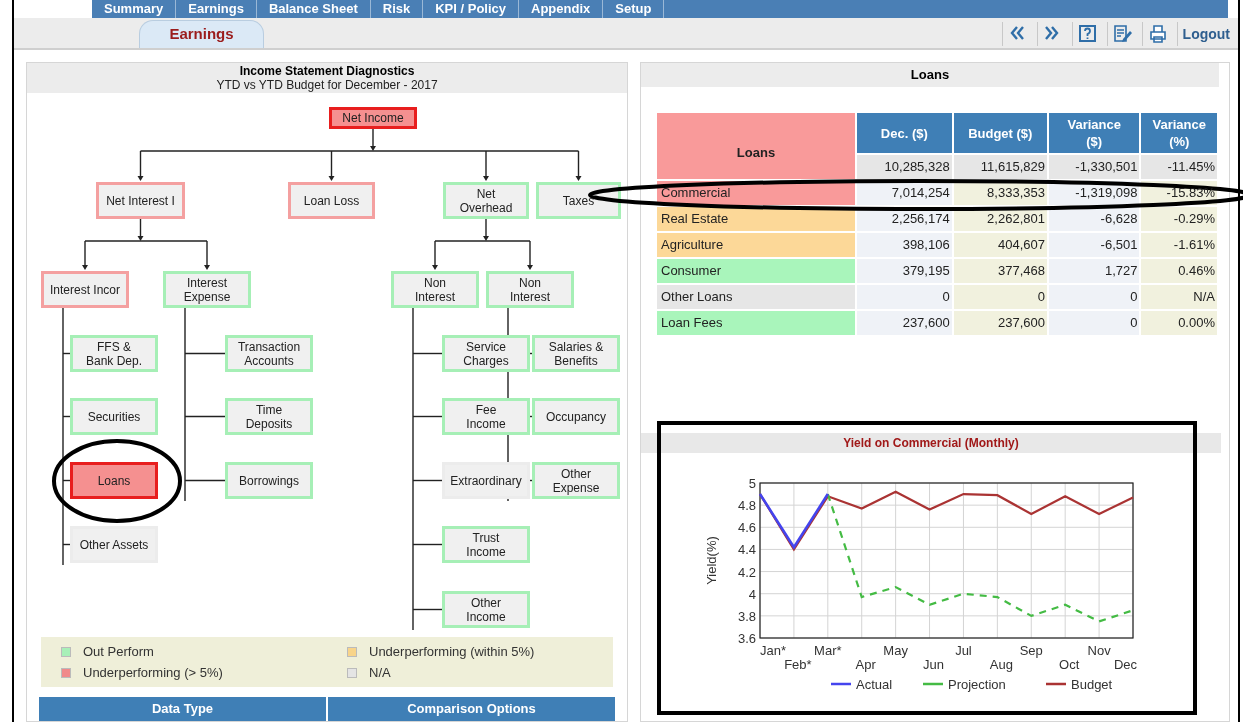 This screenshot has height=722, width=1243. What do you see at coordinates (1125, 664) in the screenshot?
I see `x-tick-label: Dec` at bounding box center [1125, 664].